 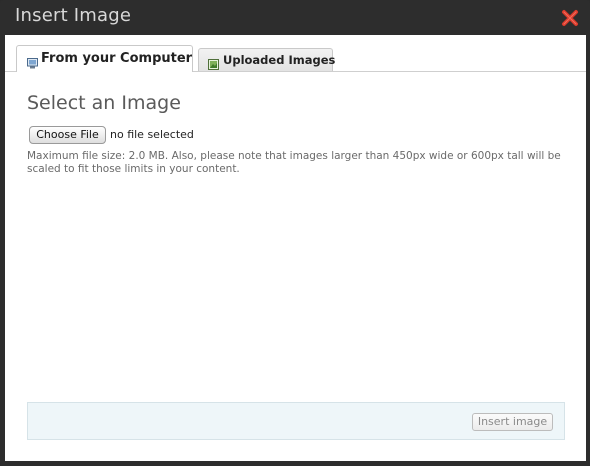 I want to click on tab-from-computer: From your Computer, so click(x=104, y=58).